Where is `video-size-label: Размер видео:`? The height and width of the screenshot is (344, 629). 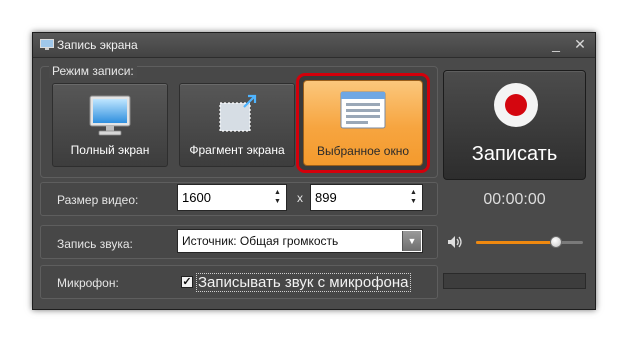 video-size-label: Размер видео: is located at coordinates (98, 200).